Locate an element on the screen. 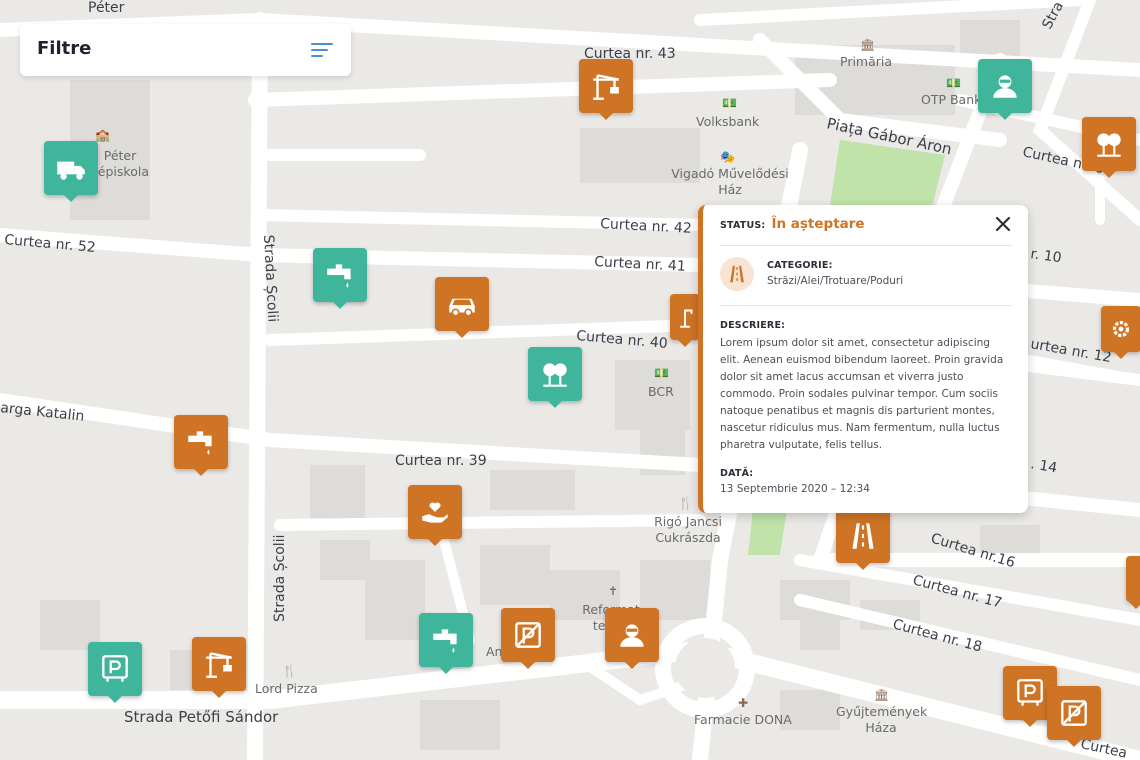  street-lamp-icon is located at coordinates (686, 318).